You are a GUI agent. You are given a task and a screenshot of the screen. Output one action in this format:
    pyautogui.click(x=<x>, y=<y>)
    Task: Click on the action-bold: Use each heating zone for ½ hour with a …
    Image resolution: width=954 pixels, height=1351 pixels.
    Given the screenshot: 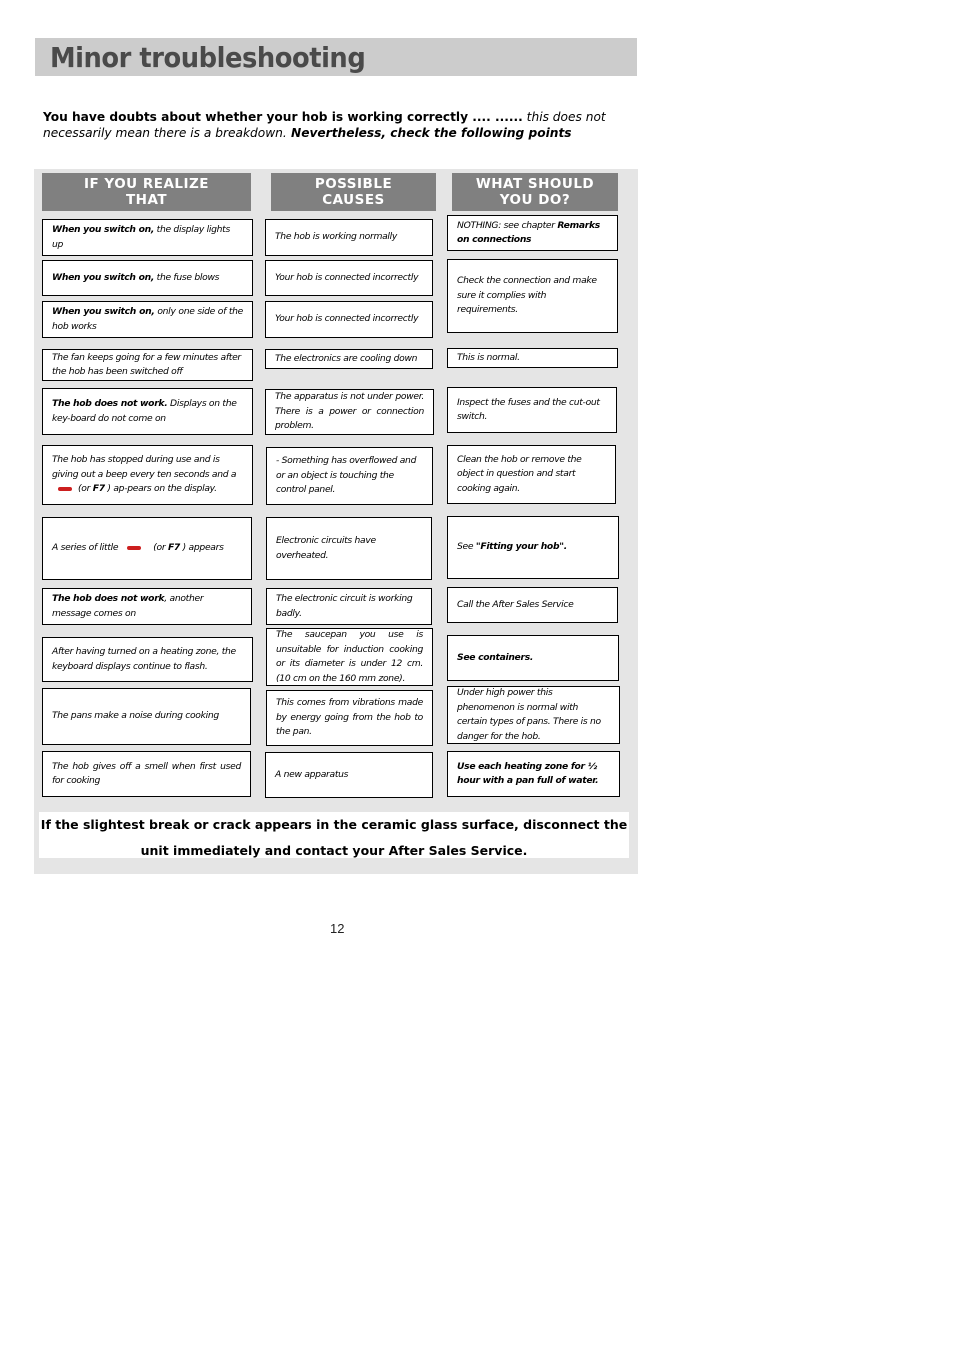 What is the action you would take?
    pyautogui.click(x=528, y=773)
    